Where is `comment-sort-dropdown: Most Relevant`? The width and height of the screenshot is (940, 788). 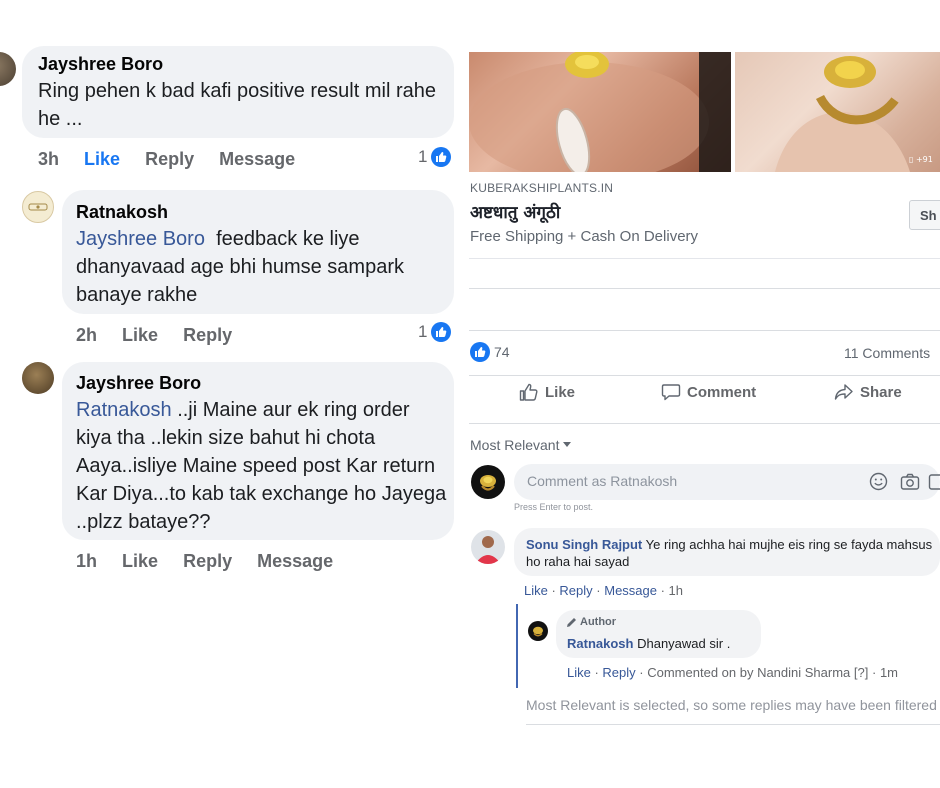 comment-sort-dropdown: Most Relevant is located at coordinates (521, 445).